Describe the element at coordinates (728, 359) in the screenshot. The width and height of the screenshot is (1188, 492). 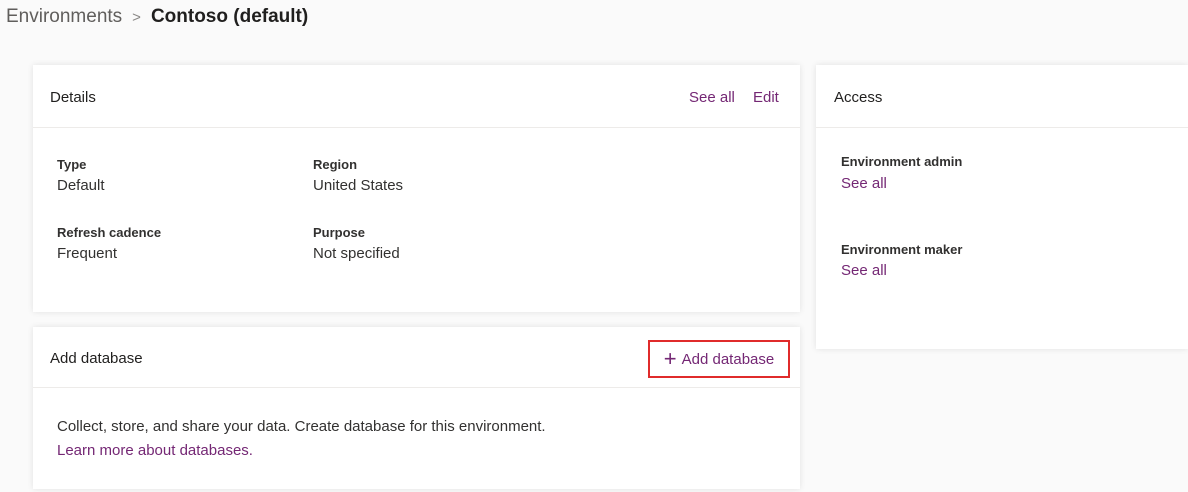
I see `add-database-button-label: Add database` at that location.